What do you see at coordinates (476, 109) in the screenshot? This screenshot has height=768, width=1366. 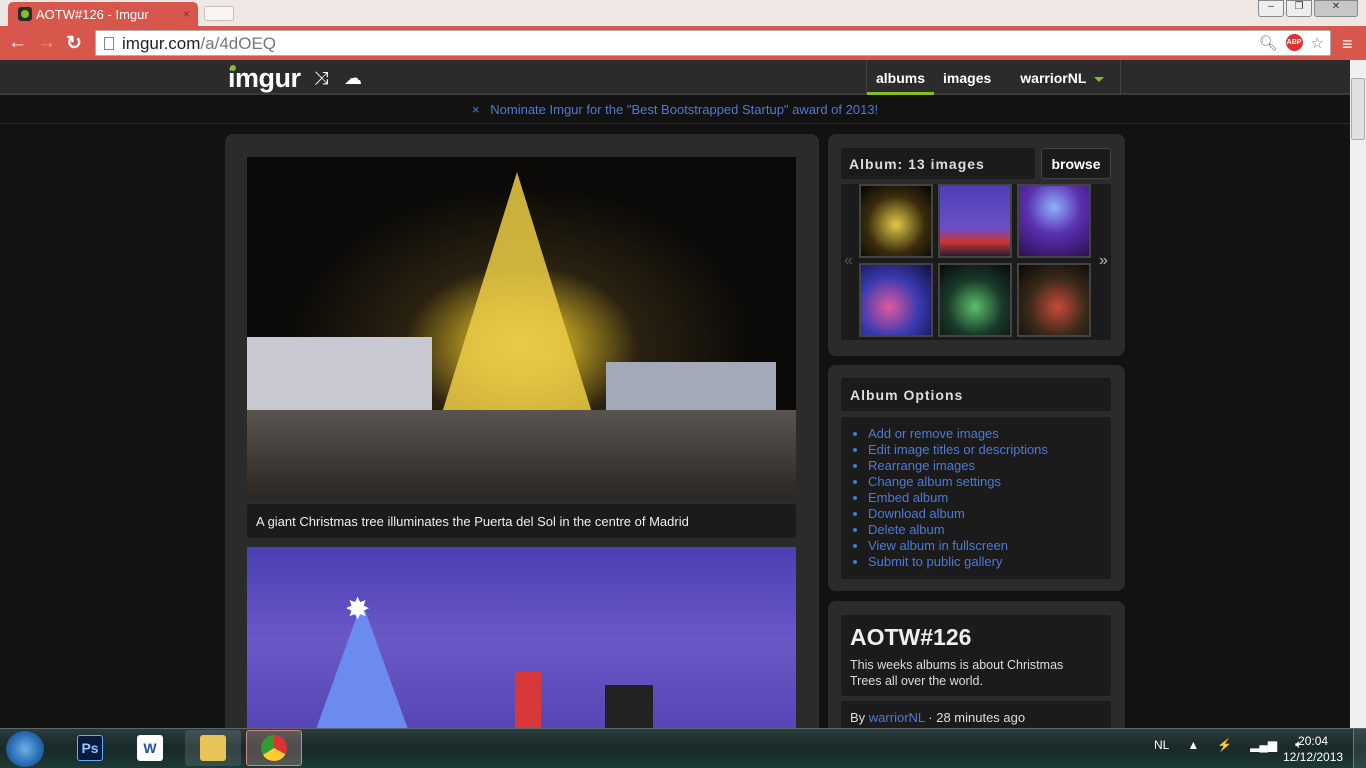 I see `notice-close-icon: ×` at bounding box center [476, 109].